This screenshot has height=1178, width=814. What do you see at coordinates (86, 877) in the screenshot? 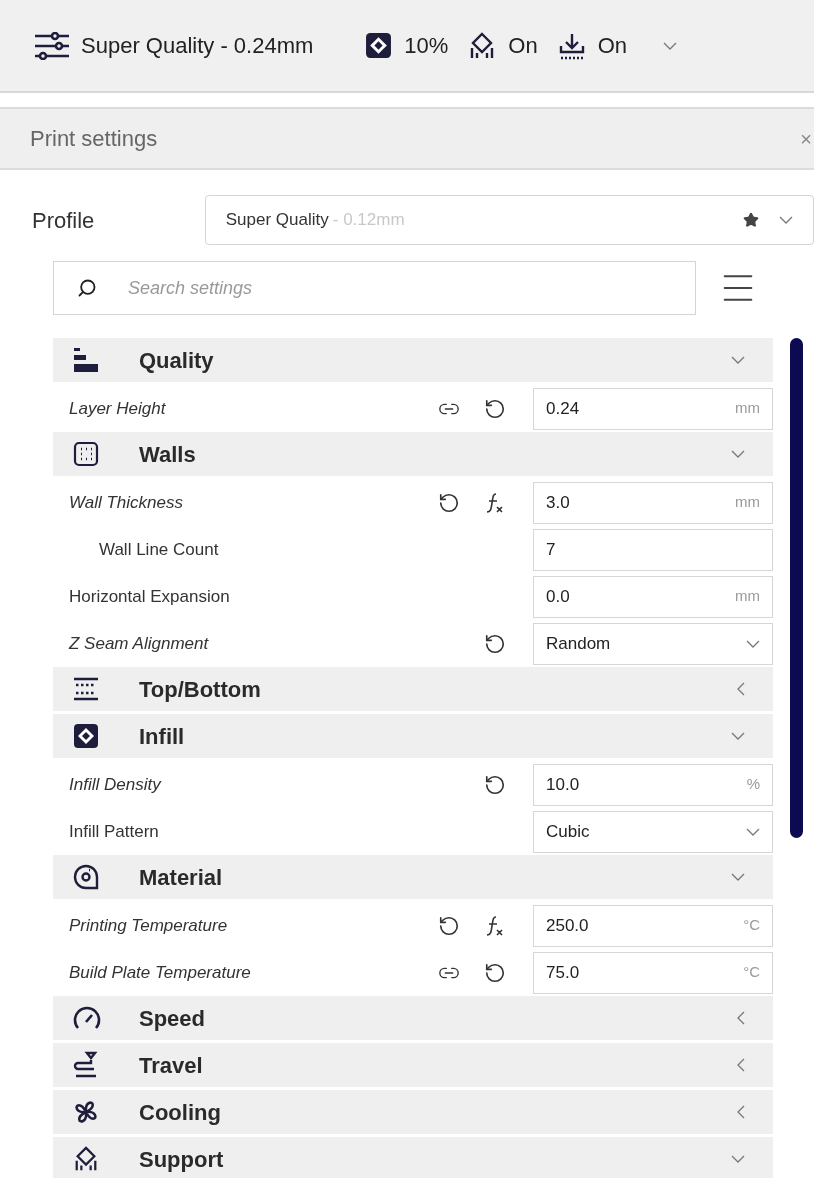
I see `spool-icon` at bounding box center [86, 877].